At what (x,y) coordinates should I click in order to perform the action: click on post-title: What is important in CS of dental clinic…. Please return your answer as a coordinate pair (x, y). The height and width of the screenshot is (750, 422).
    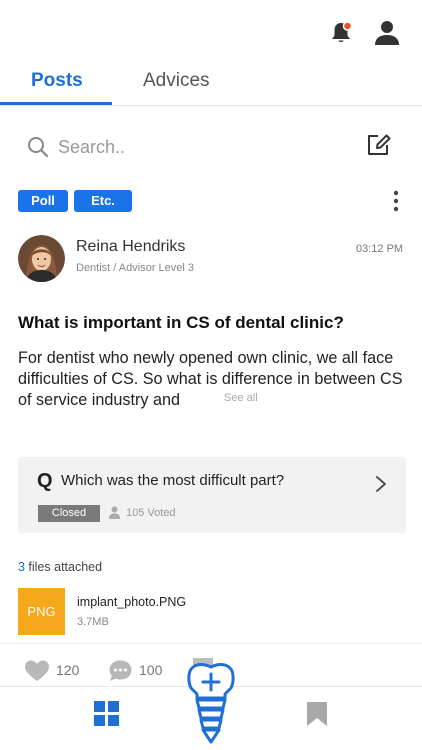
    Looking at the image, I should click on (181, 323).